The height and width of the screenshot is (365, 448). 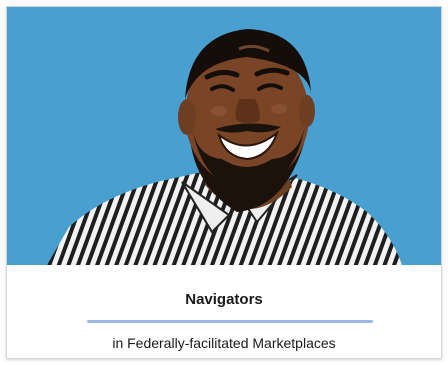 What do you see at coordinates (230, 321) in the screenshot?
I see `title-divider` at bounding box center [230, 321].